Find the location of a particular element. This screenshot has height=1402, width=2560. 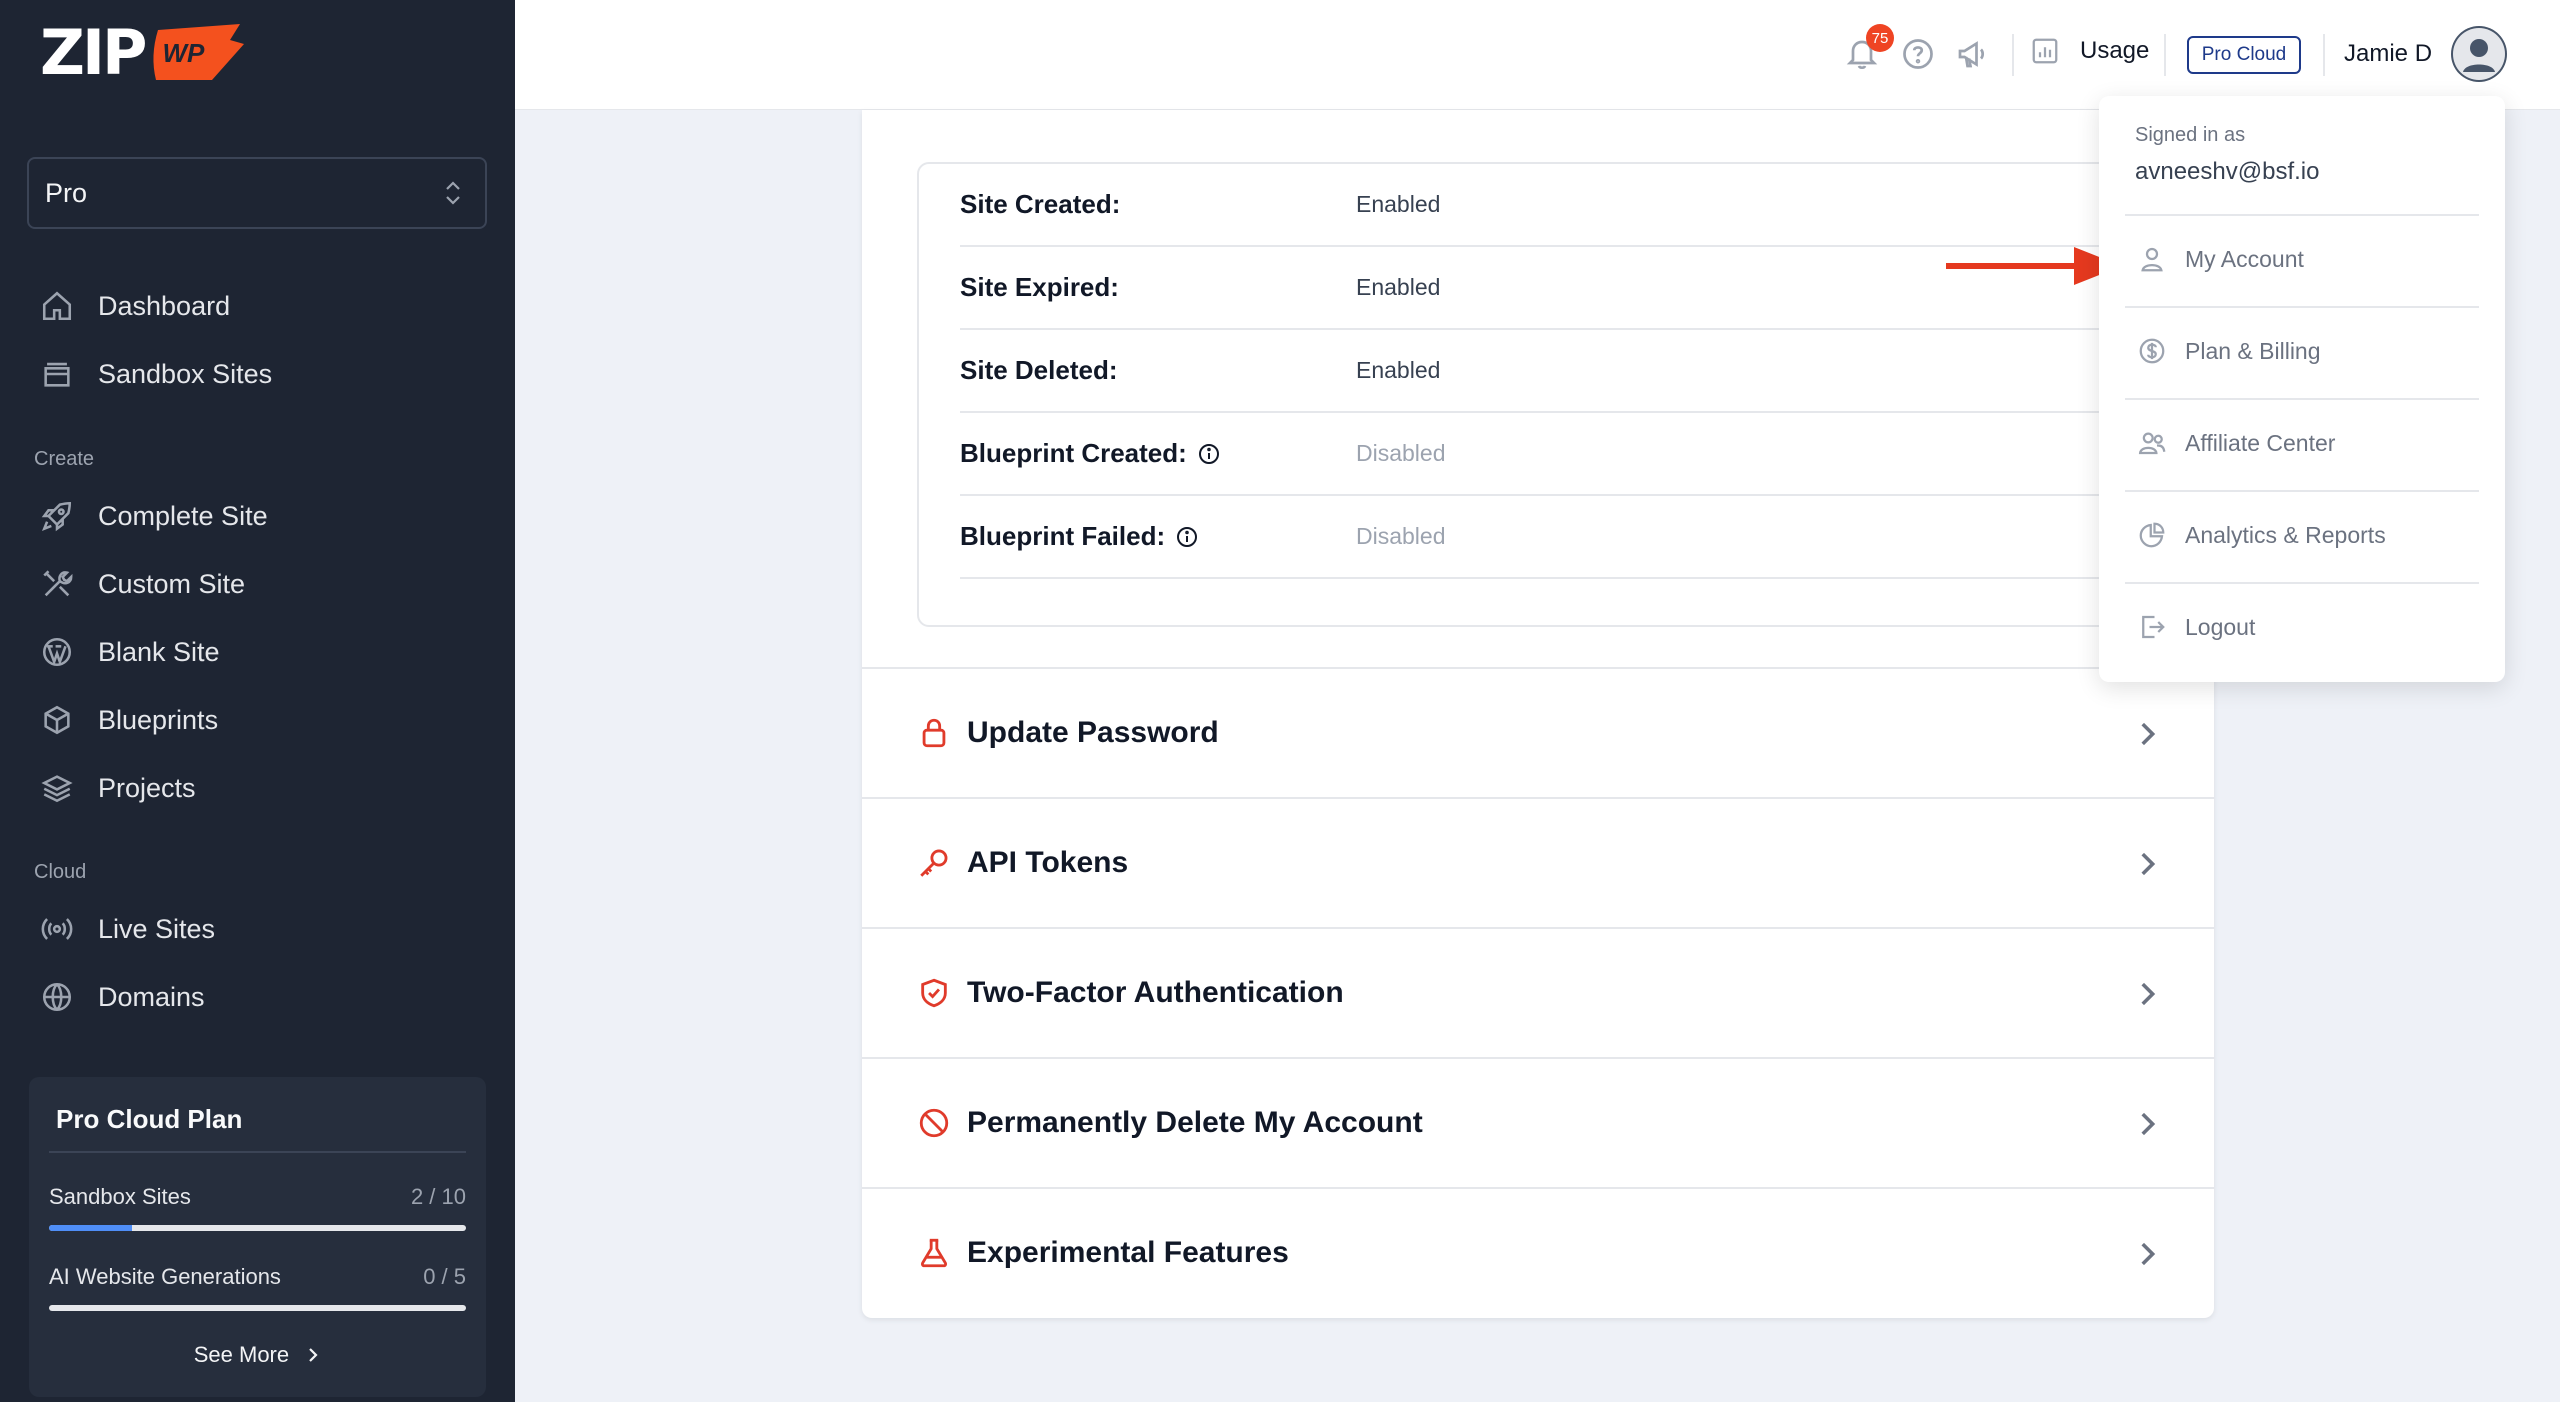

box-icon is located at coordinates (57, 374).